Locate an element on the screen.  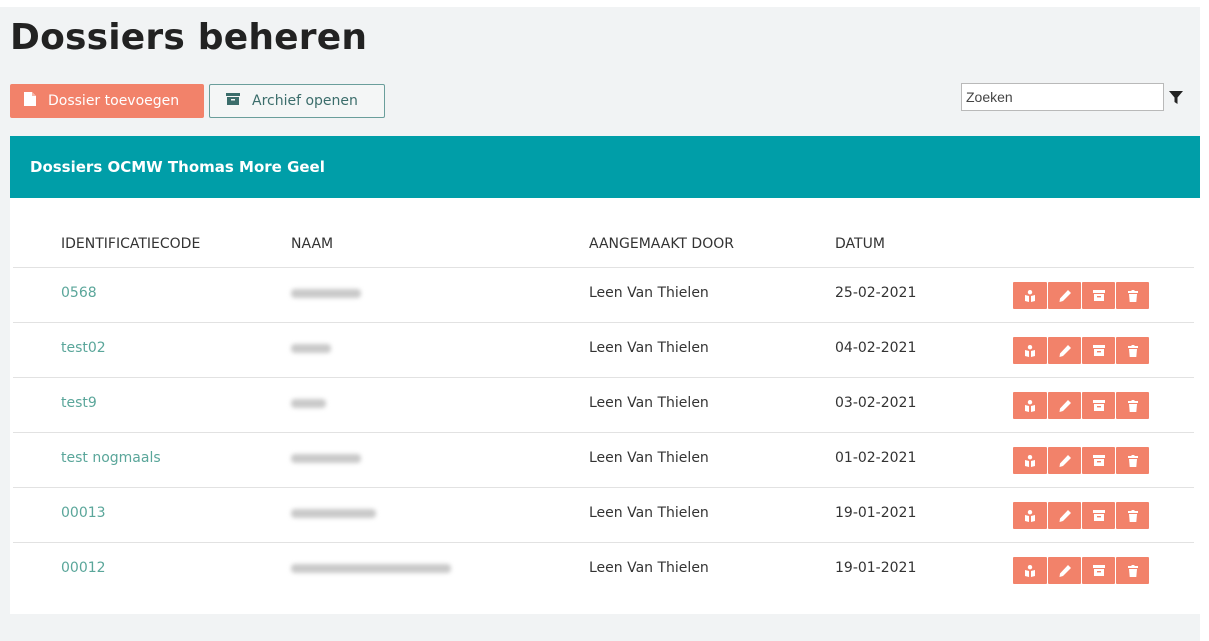
dossier-code-link: test02 is located at coordinates (83, 348).